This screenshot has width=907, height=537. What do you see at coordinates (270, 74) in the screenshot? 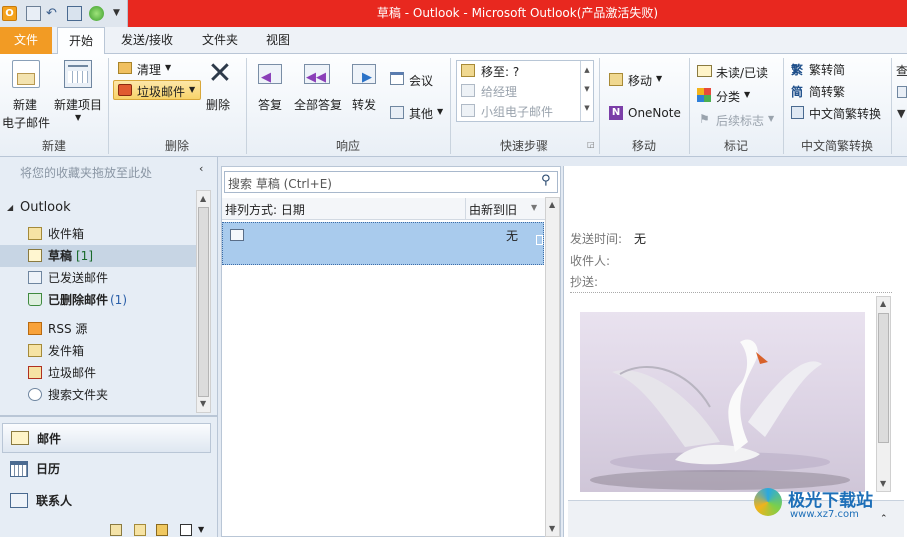
I see `reply-icon: ◀` at bounding box center [270, 74].